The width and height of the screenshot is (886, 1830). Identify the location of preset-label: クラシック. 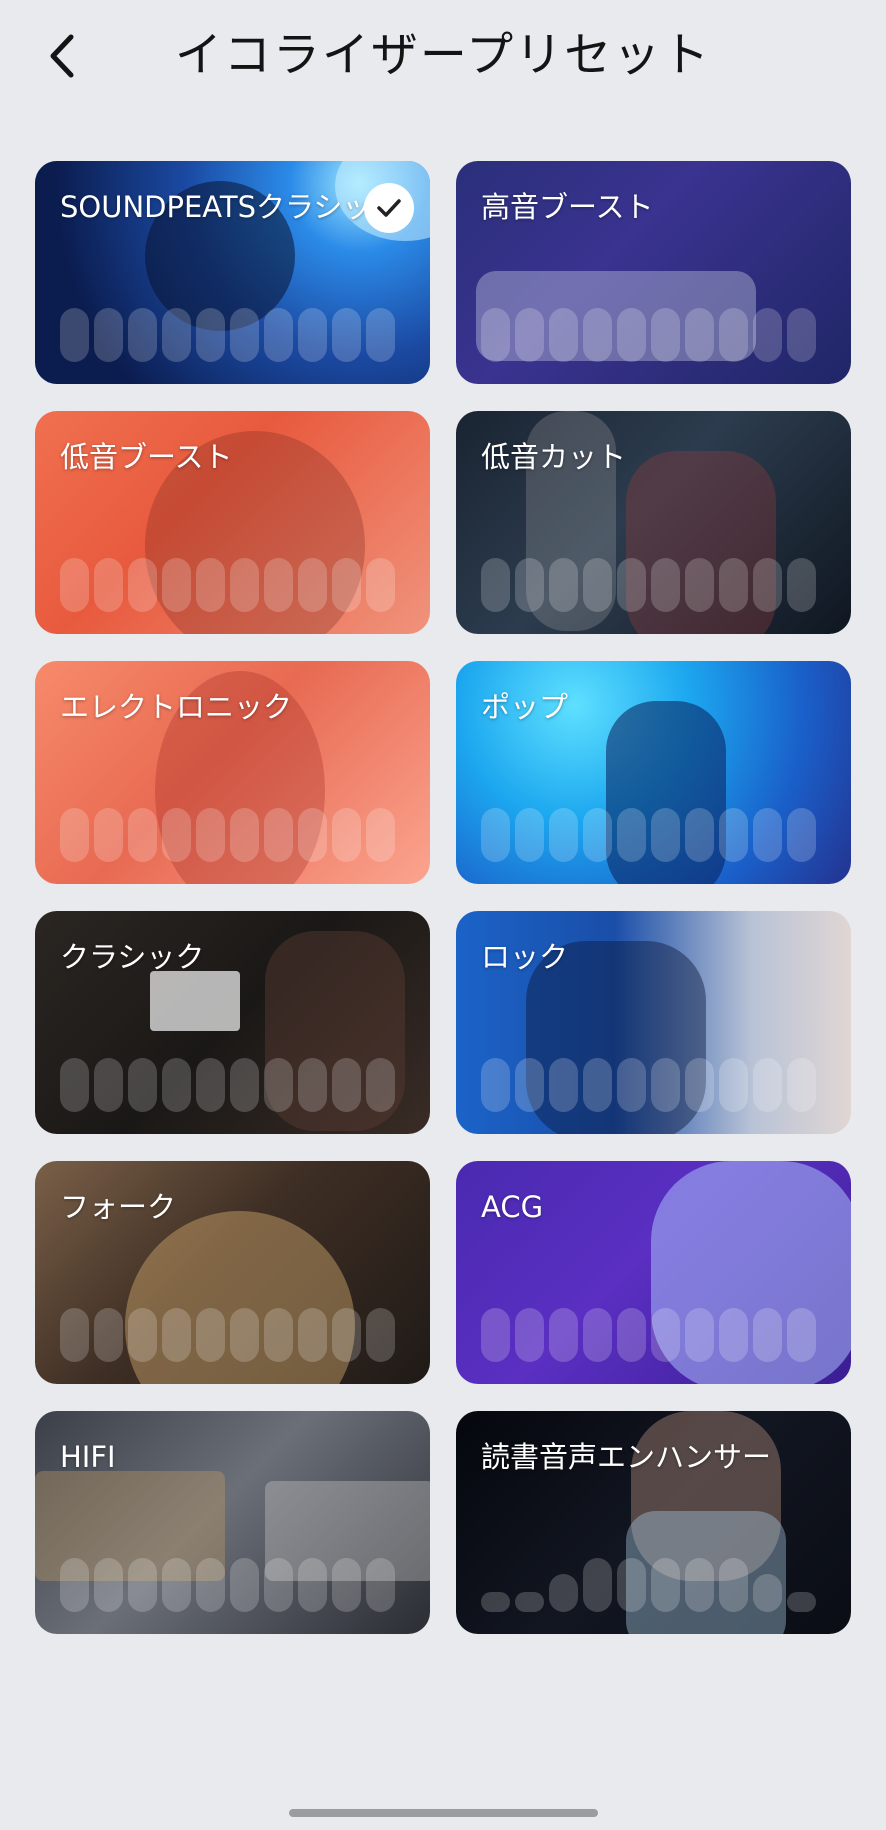
(132, 957).